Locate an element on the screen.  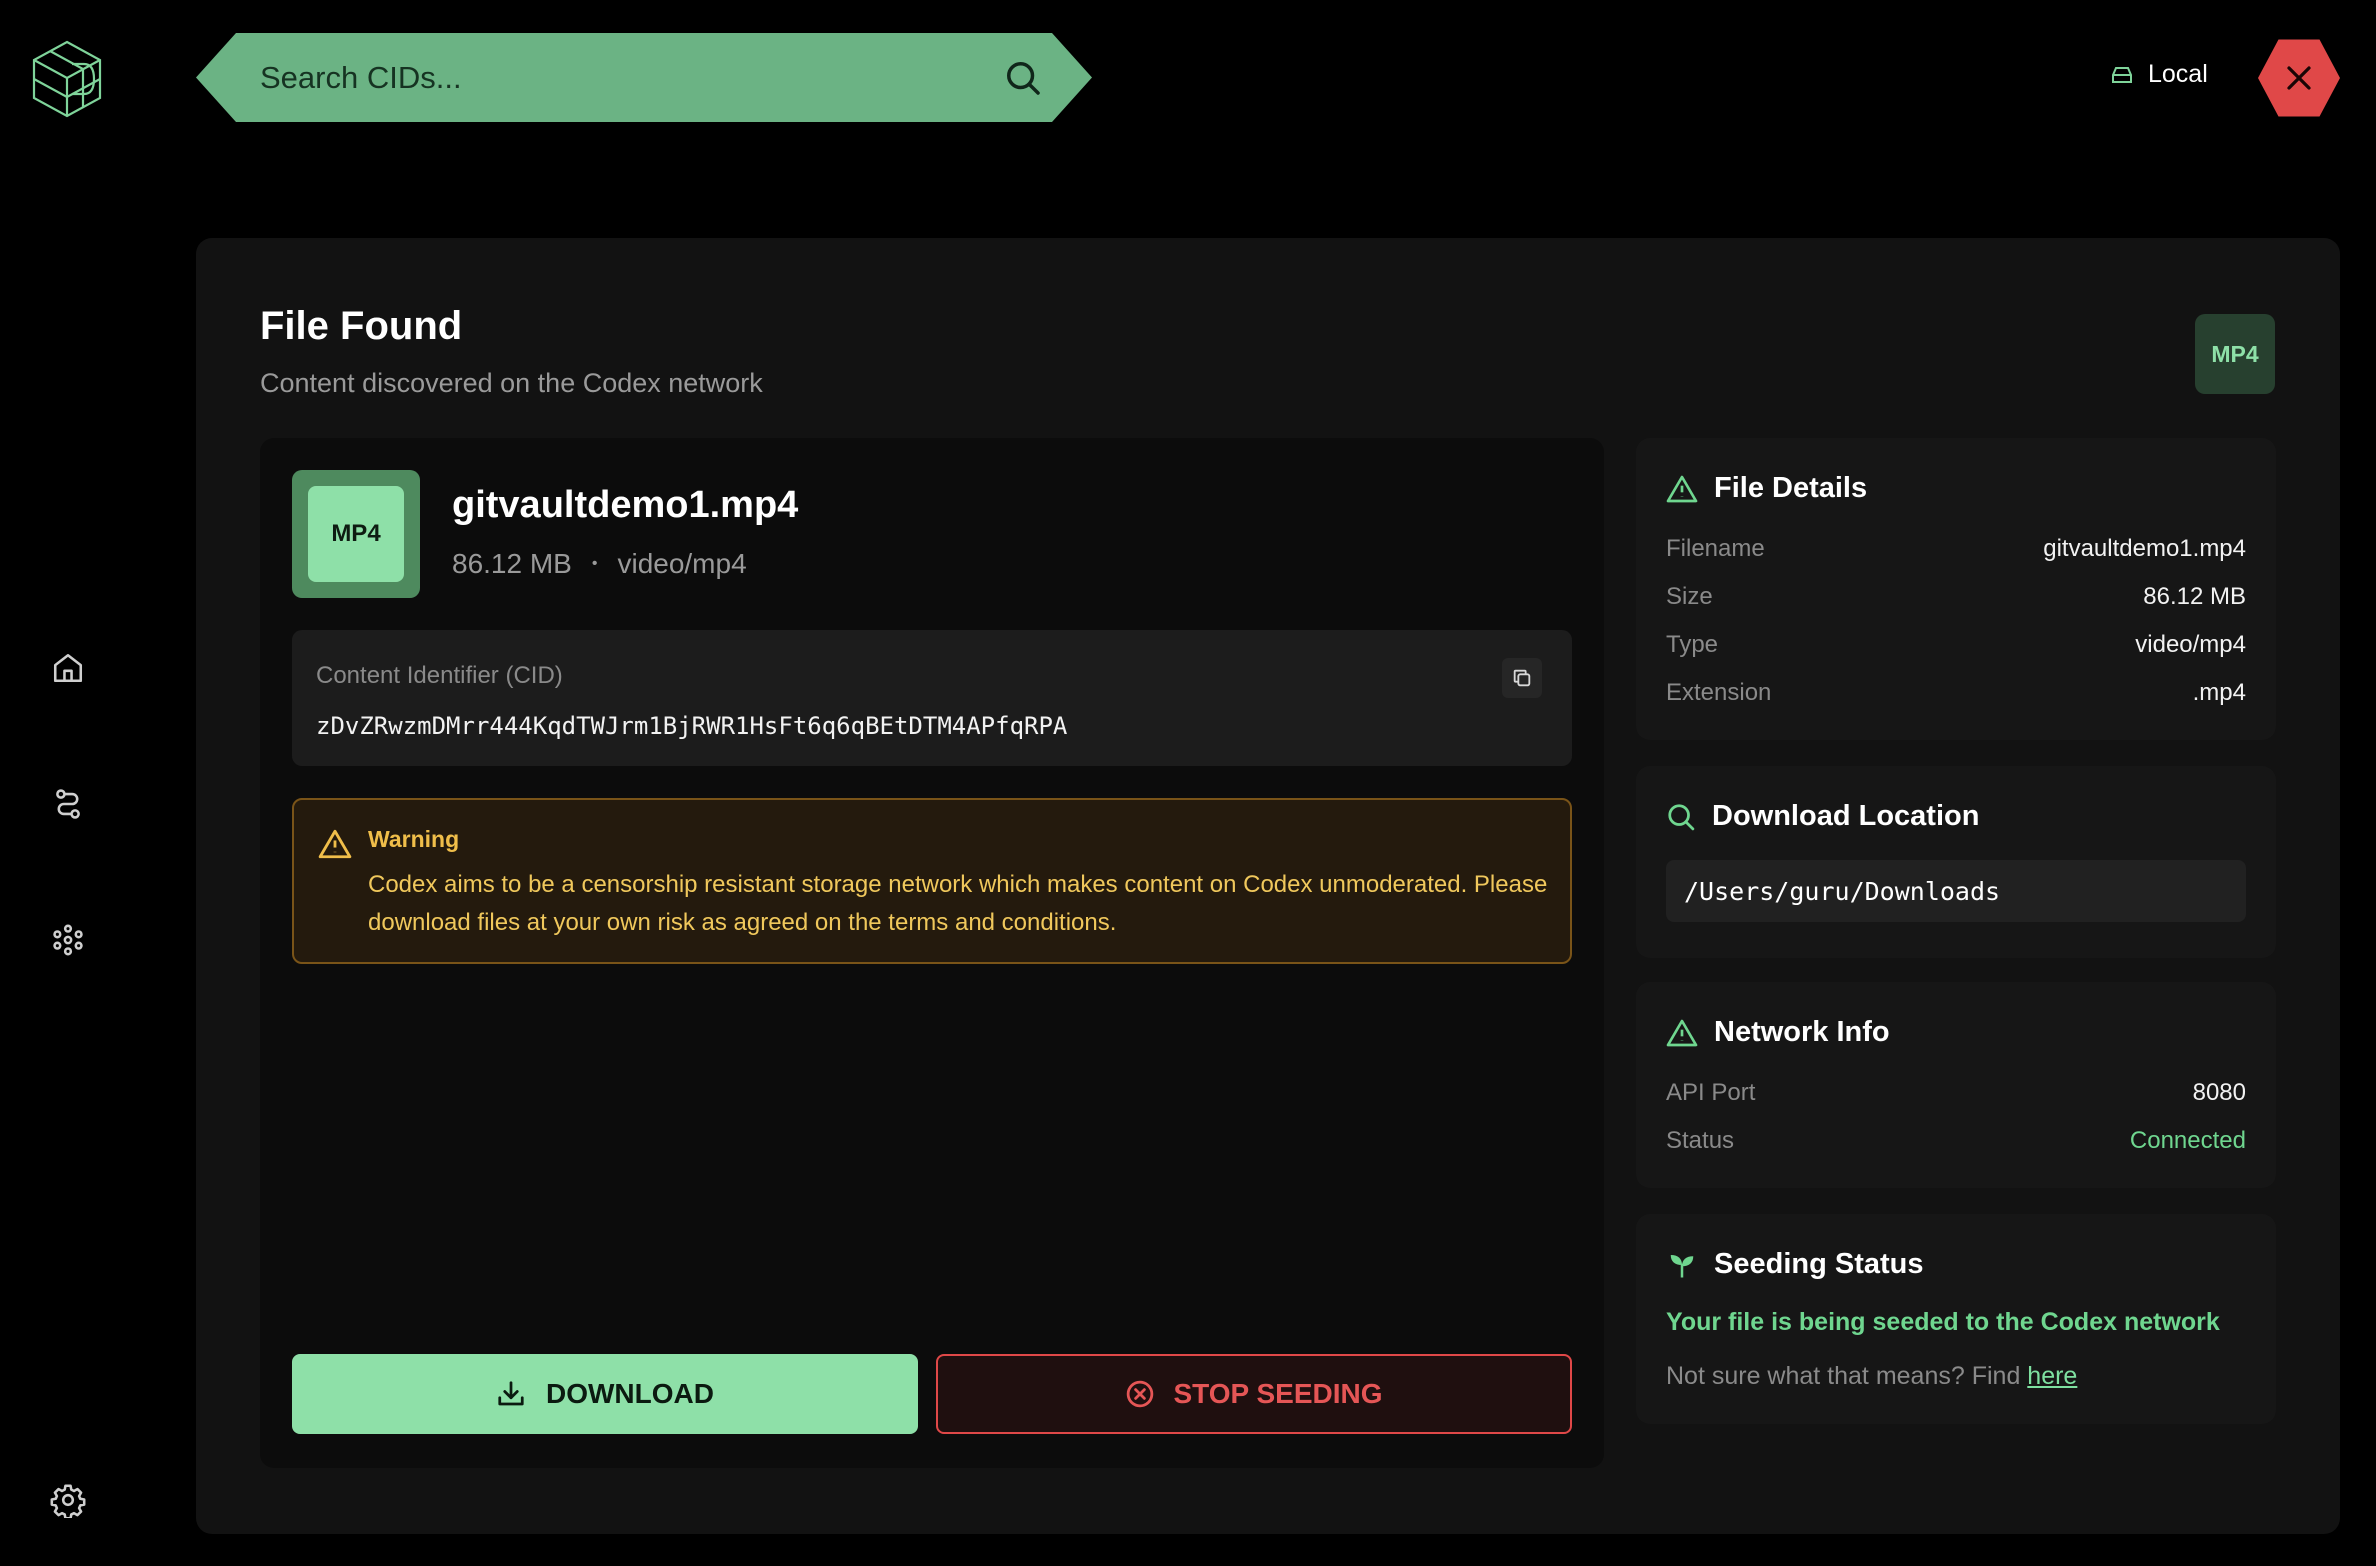
network-row-api-port: API Port 8080 is located at coordinates (1956, 1093).